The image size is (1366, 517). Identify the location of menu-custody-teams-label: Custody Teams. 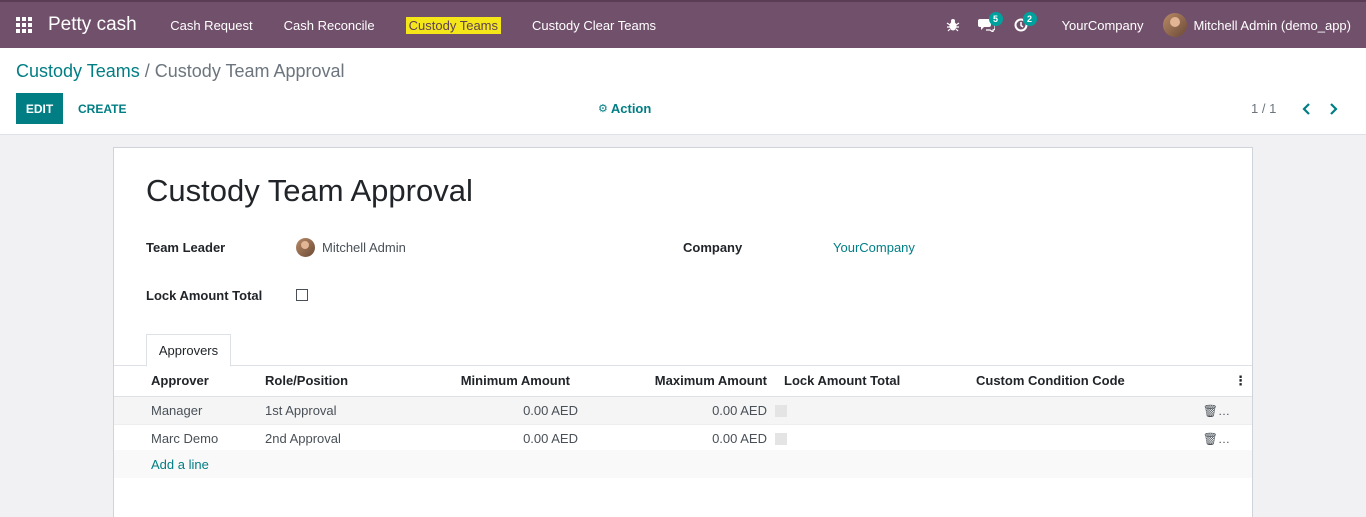
(453, 25).